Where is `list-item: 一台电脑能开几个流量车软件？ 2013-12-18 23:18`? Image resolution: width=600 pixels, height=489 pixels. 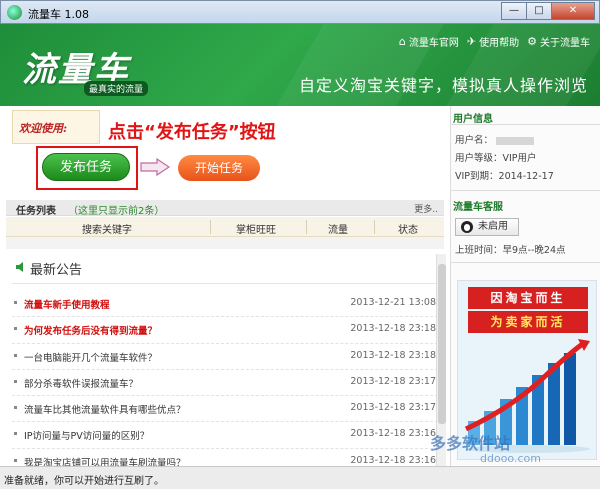 list-item: 一台电脑能开几个流量车软件？ 2013-12-18 23:18 is located at coordinates (225, 357).